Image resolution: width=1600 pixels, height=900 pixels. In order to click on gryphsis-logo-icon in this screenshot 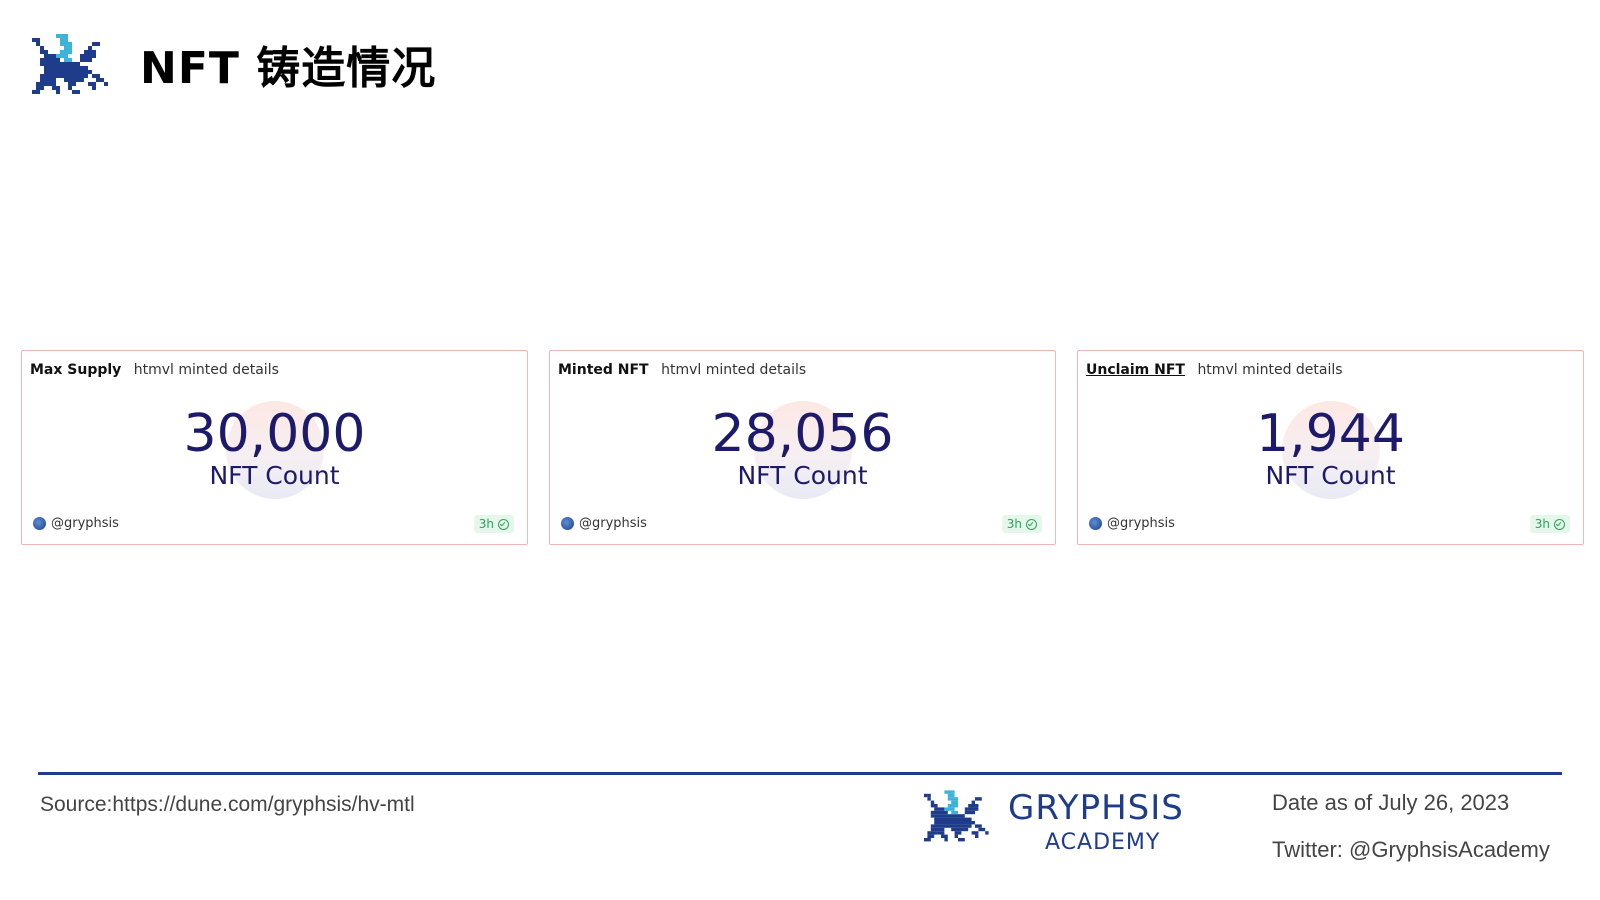, I will do `click(956, 816)`.